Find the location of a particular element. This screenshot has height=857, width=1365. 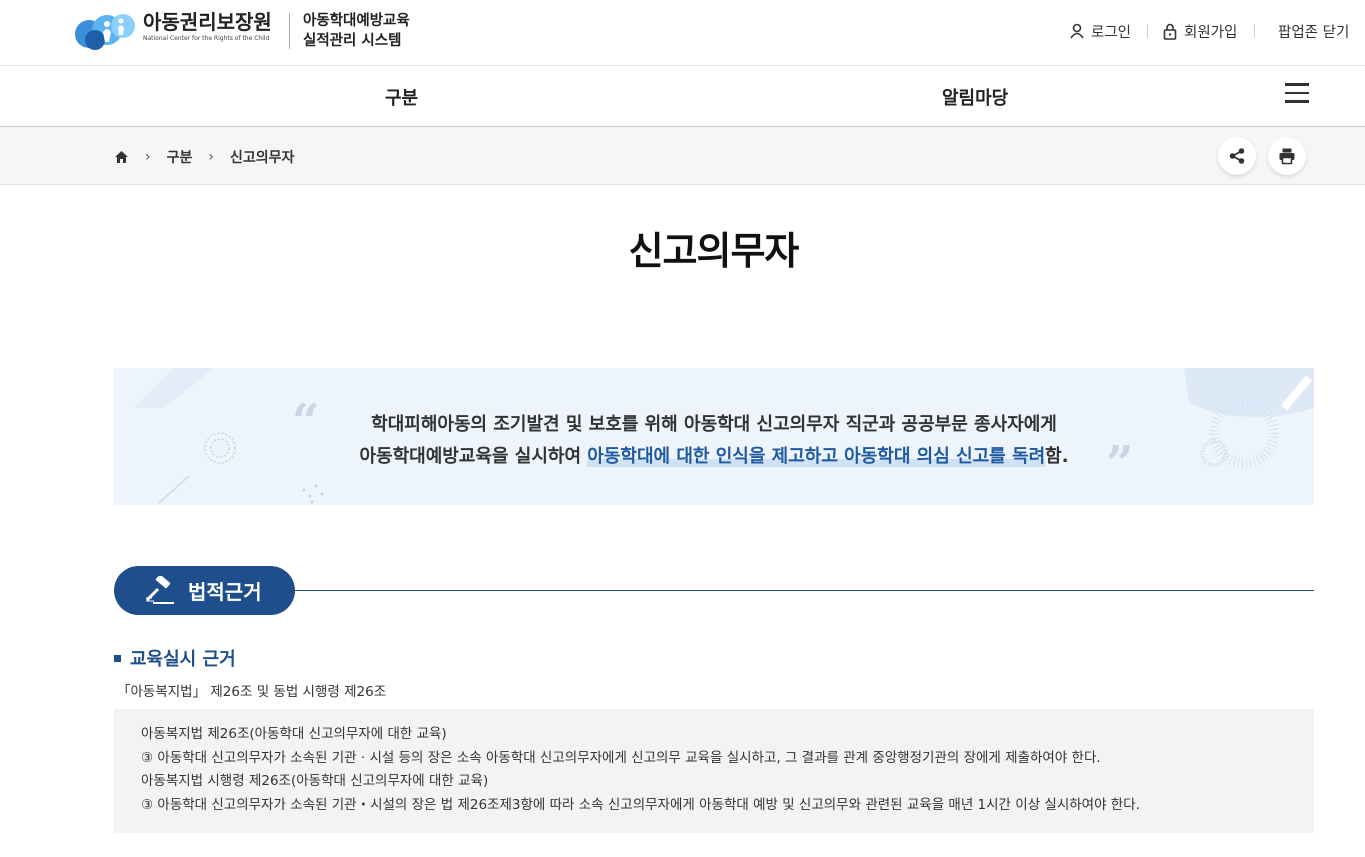

printer-icon is located at coordinates (1287, 156).